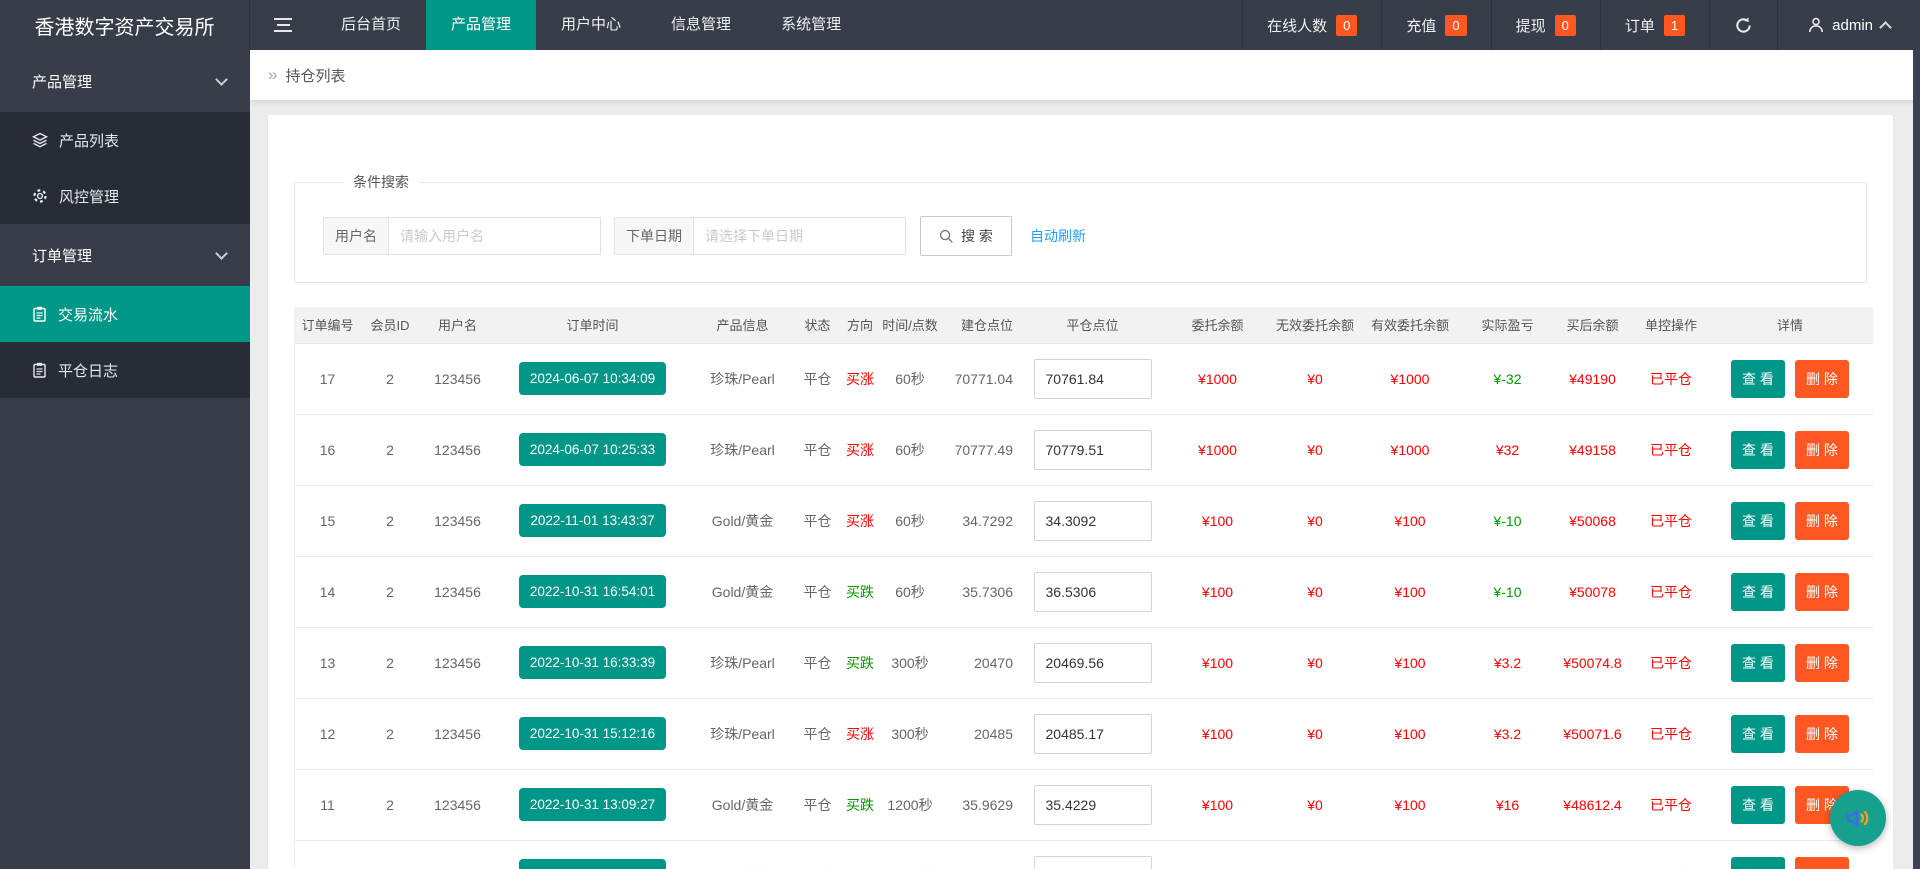  I want to click on close-point-input: 20485.17, so click(1092, 733).